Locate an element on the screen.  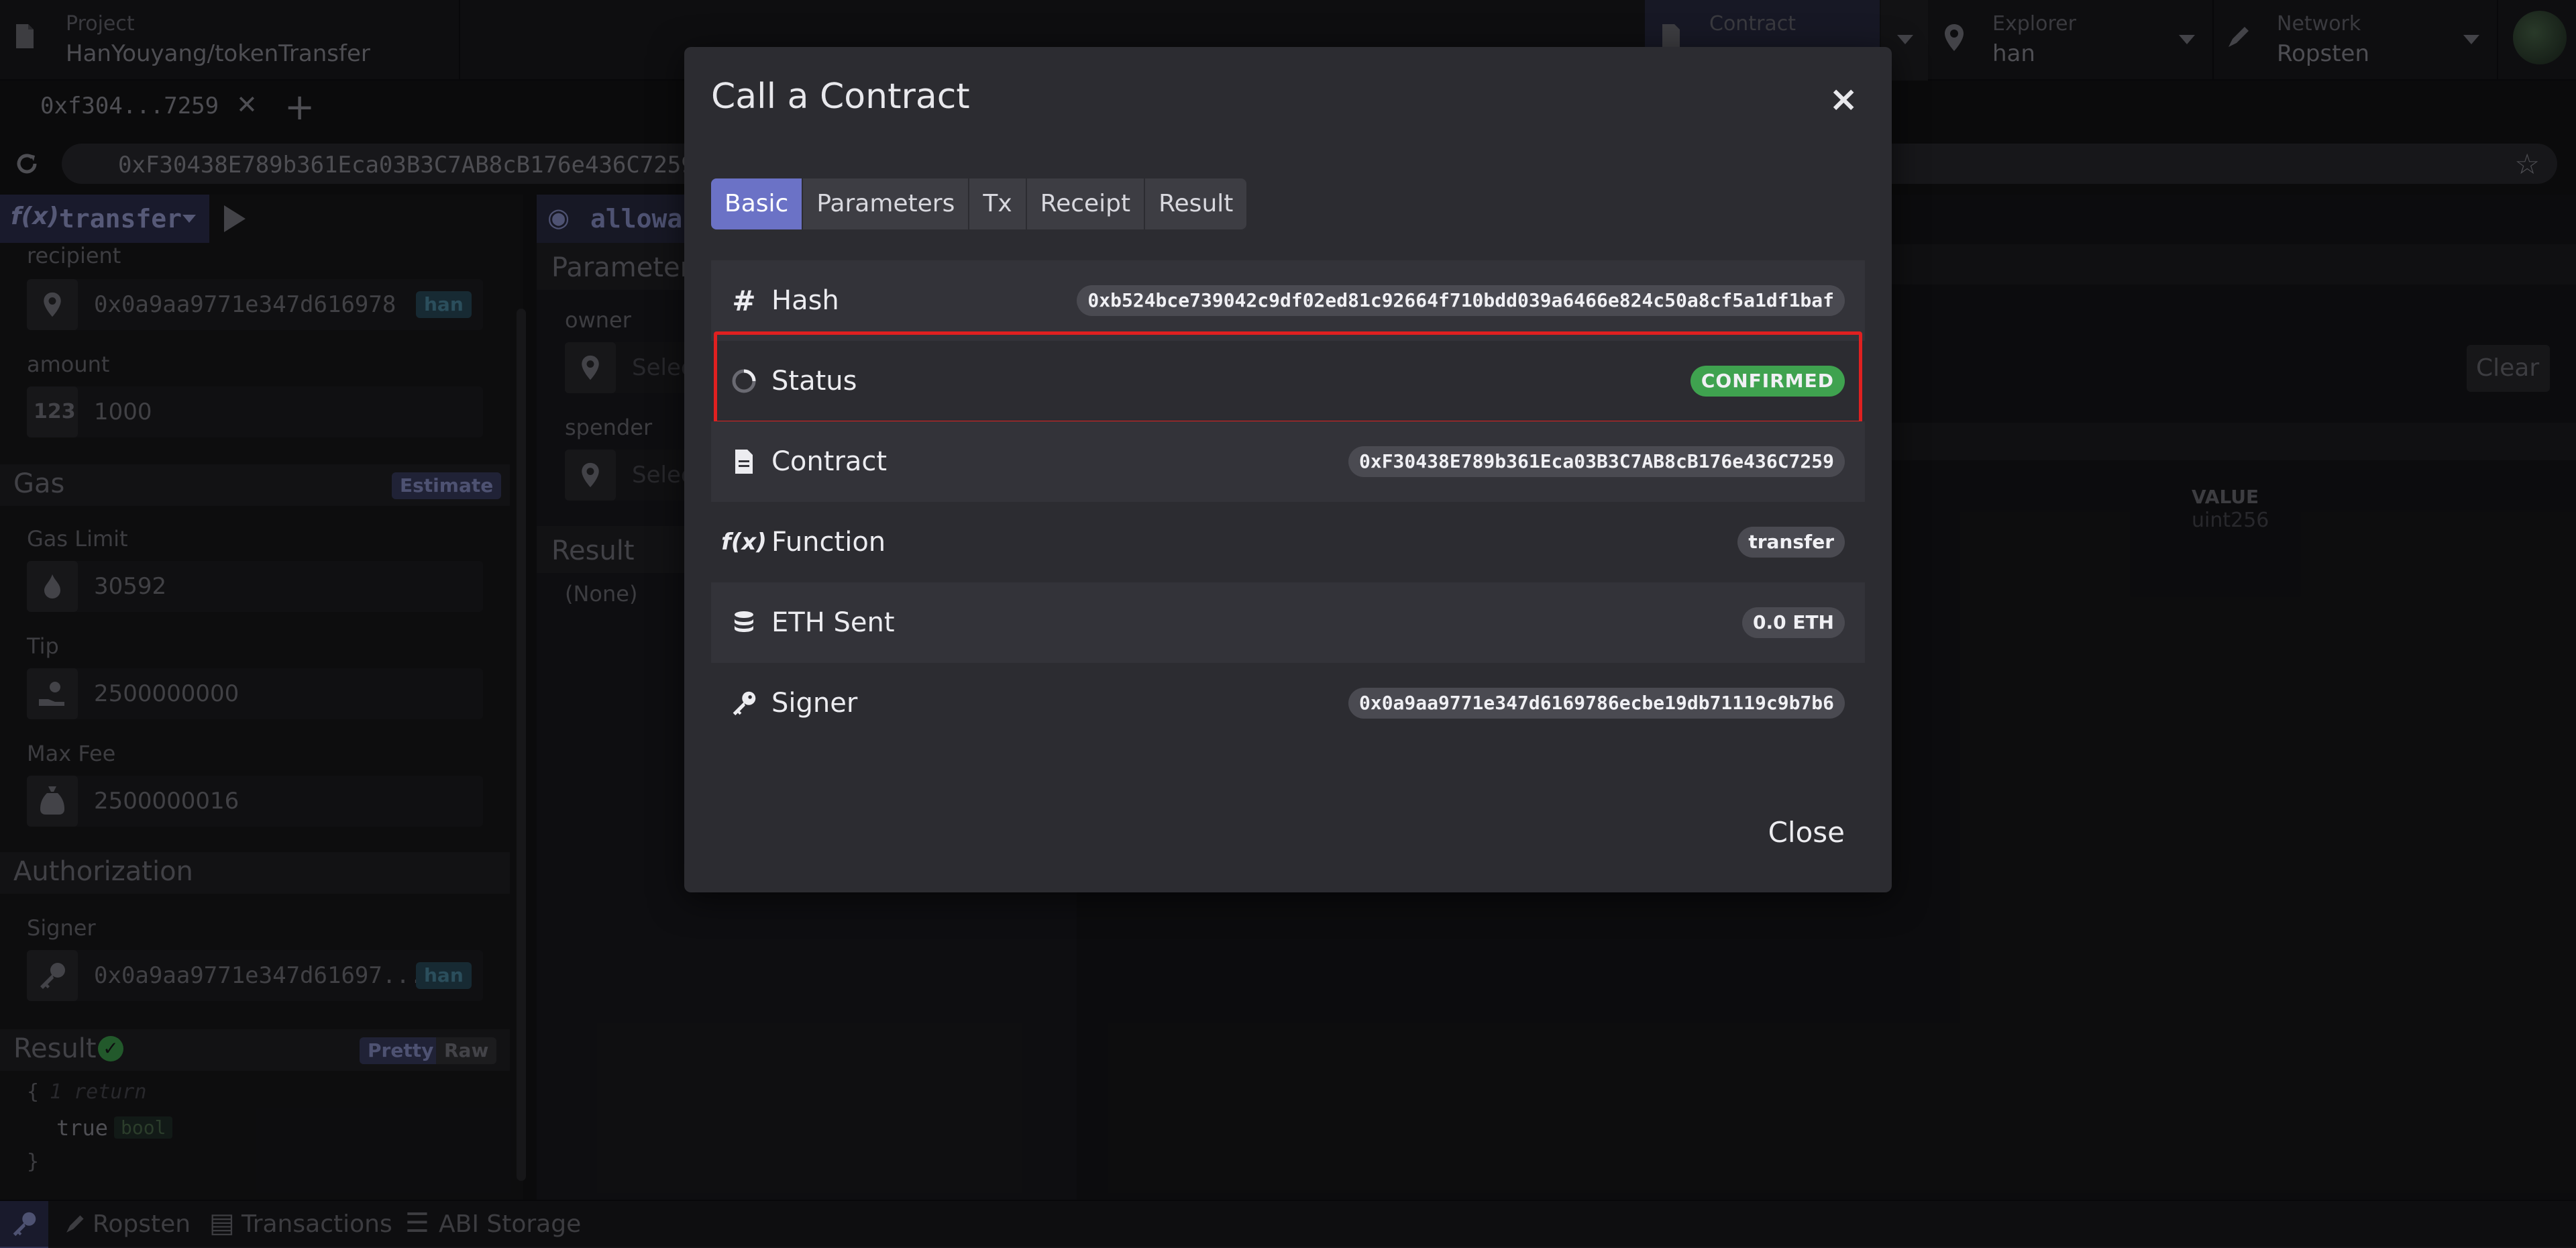
hash-label: Hash is located at coordinates (805, 300).